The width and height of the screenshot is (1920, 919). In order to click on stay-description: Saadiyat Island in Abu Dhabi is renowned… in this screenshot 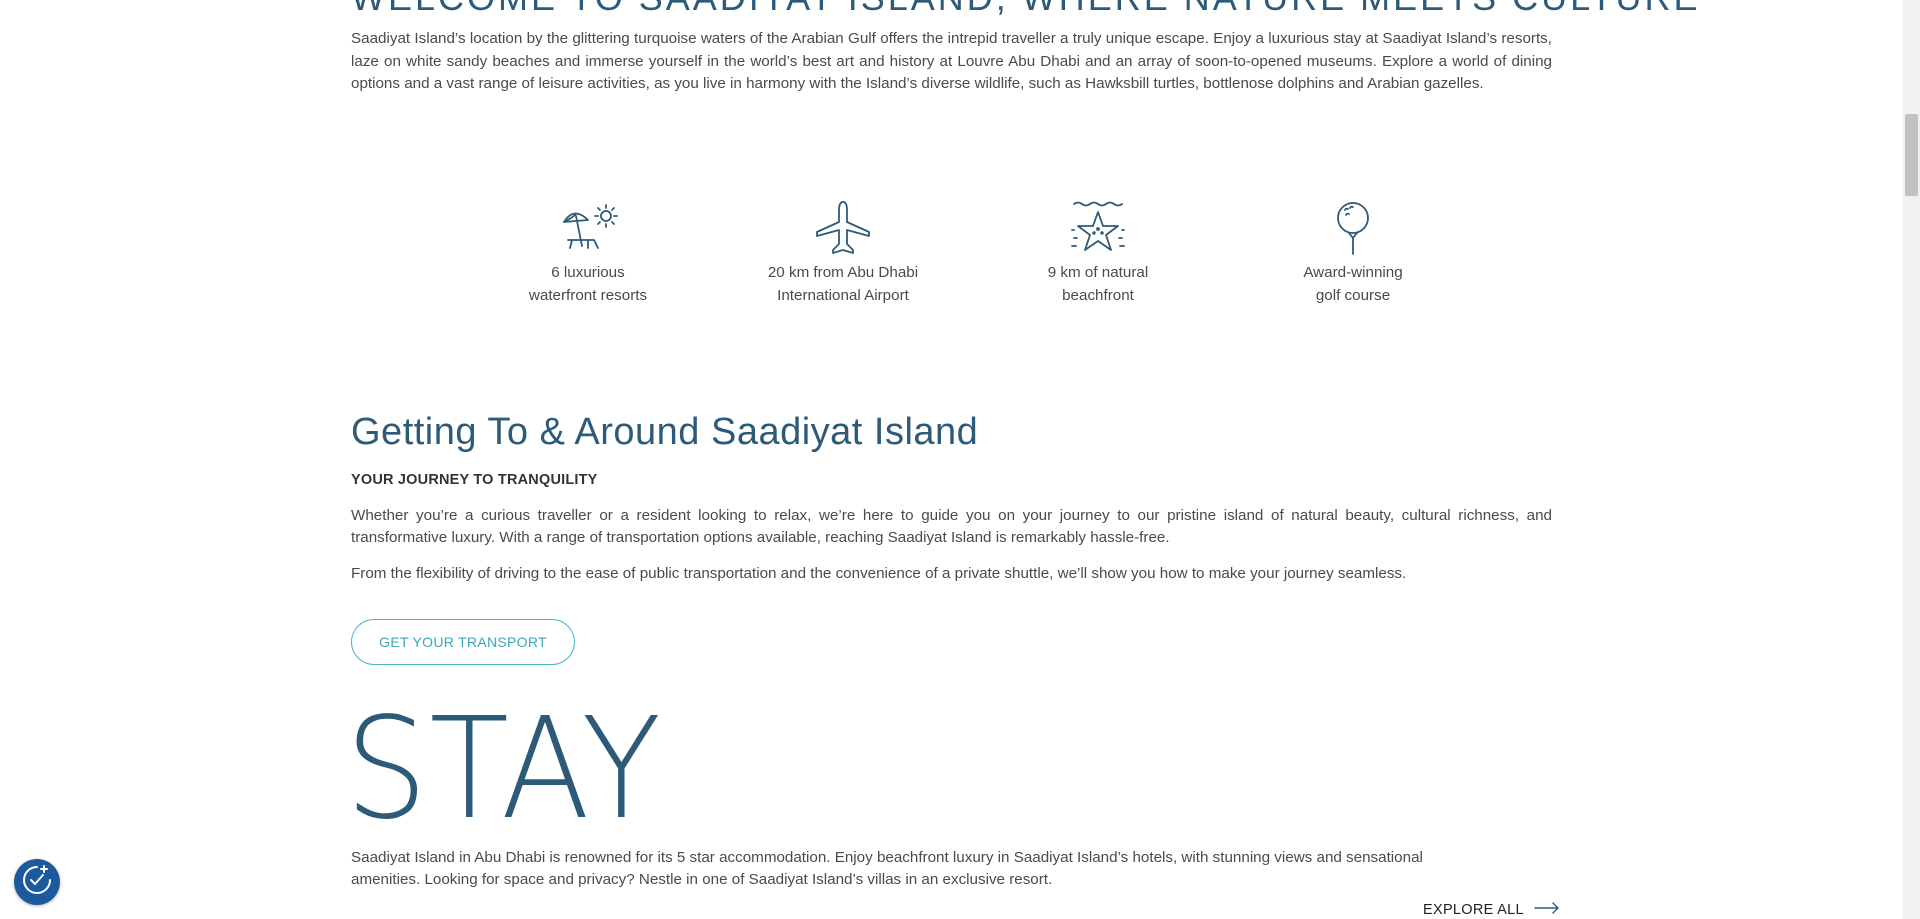, I will do `click(887, 868)`.